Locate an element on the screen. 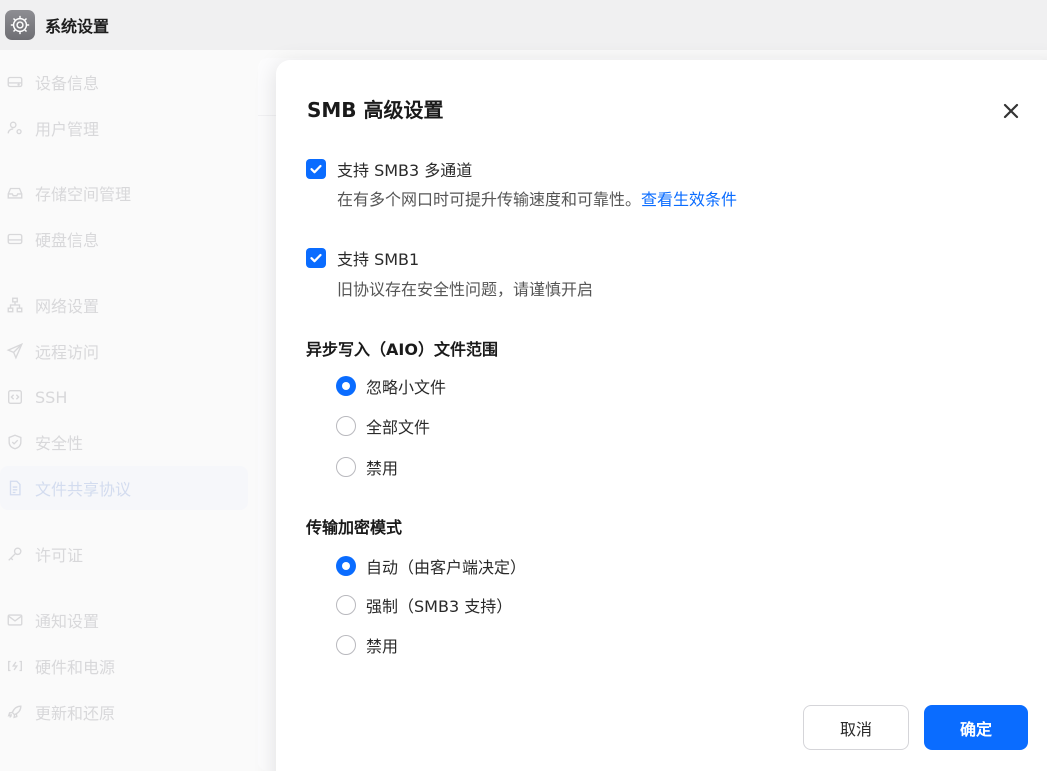 Image resolution: width=1047 pixels, height=771 pixels. close-button is located at coordinates (1011, 111).